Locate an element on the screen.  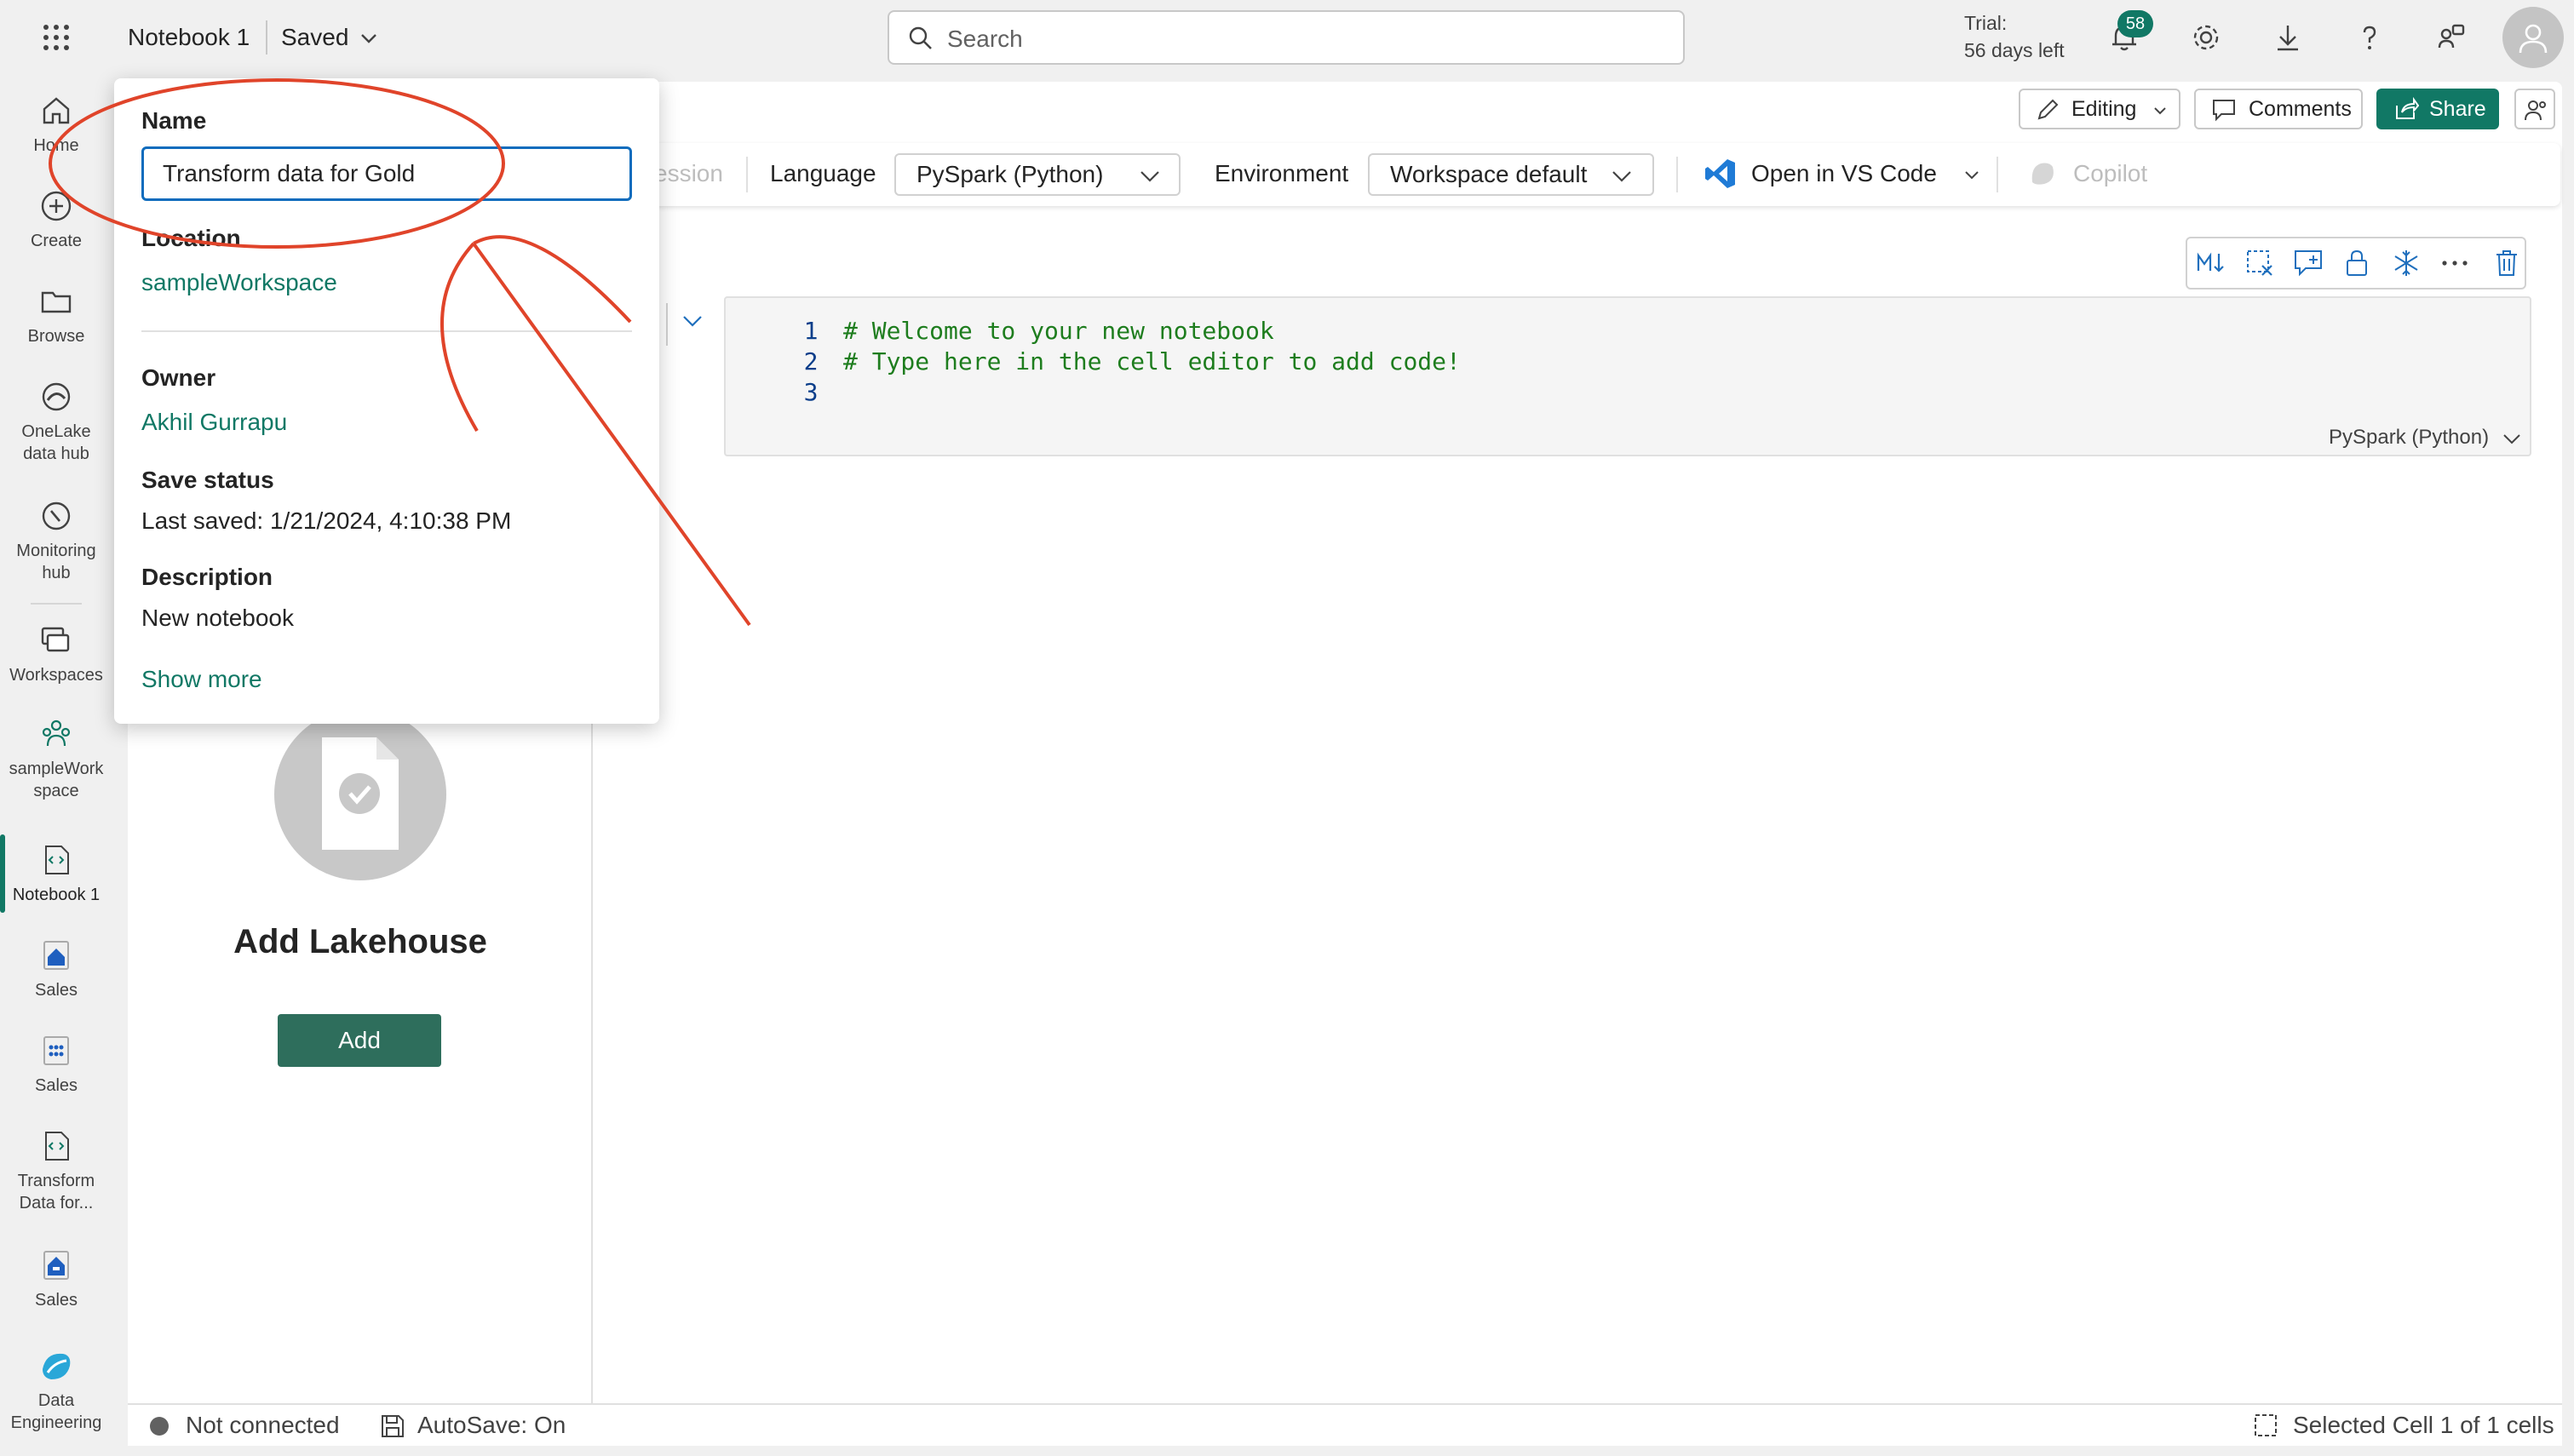
vscode-label: Open in VS Code is located at coordinates (1844, 173).